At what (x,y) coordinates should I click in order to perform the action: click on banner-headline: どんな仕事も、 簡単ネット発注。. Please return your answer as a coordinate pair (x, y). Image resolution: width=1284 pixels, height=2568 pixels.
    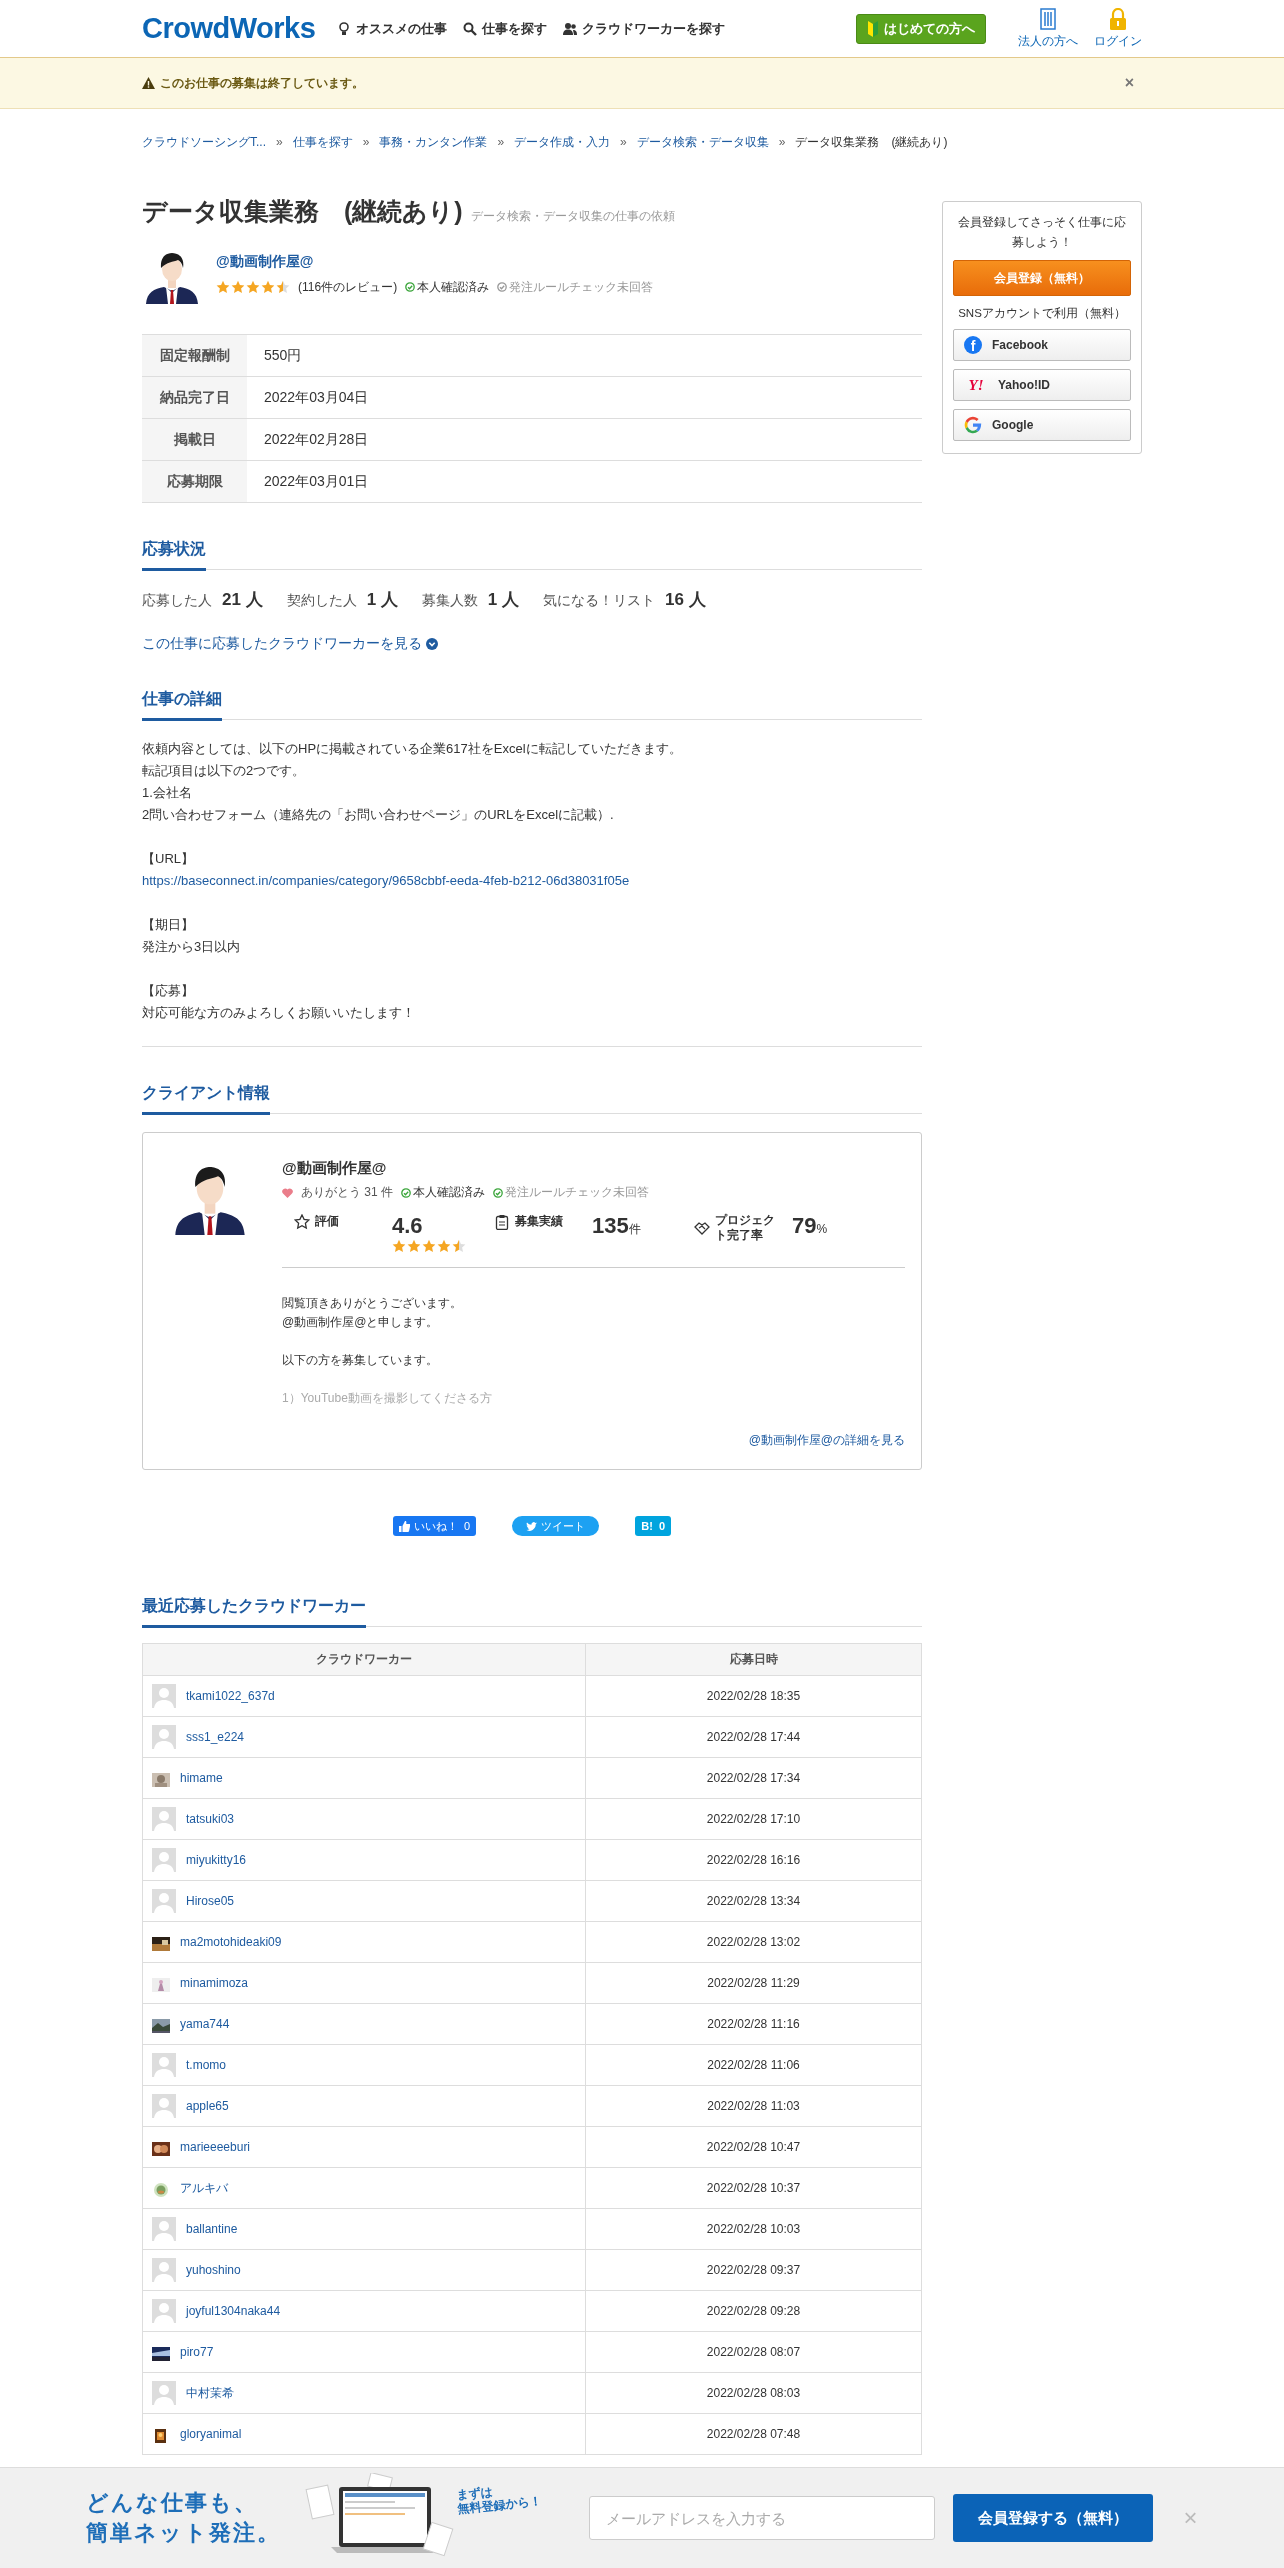
    Looking at the image, I should click on (184, 2518).